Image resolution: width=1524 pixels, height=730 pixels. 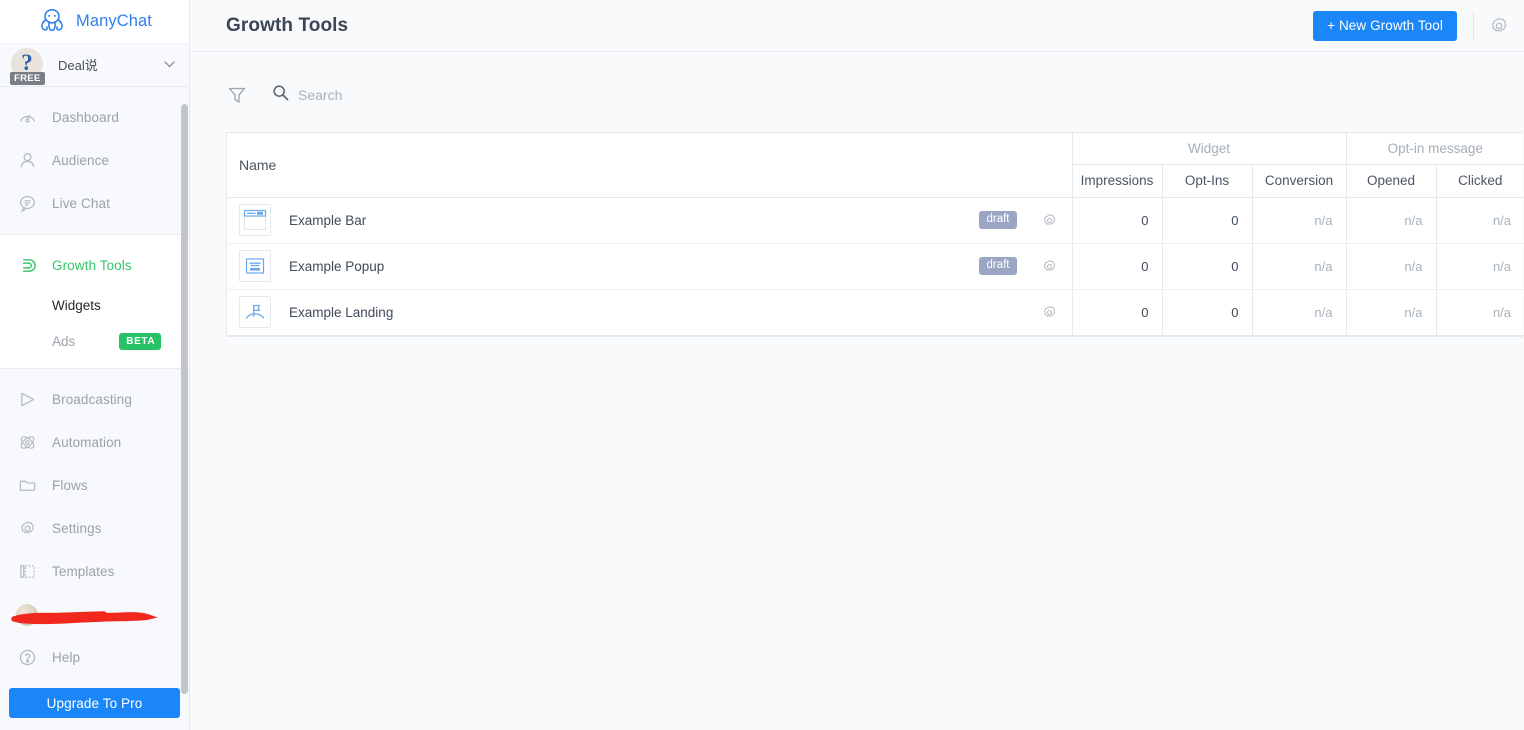 I want to click on sidebar-primary-group: Dashboard Audience Live Chat, so click(x=94, y=161).